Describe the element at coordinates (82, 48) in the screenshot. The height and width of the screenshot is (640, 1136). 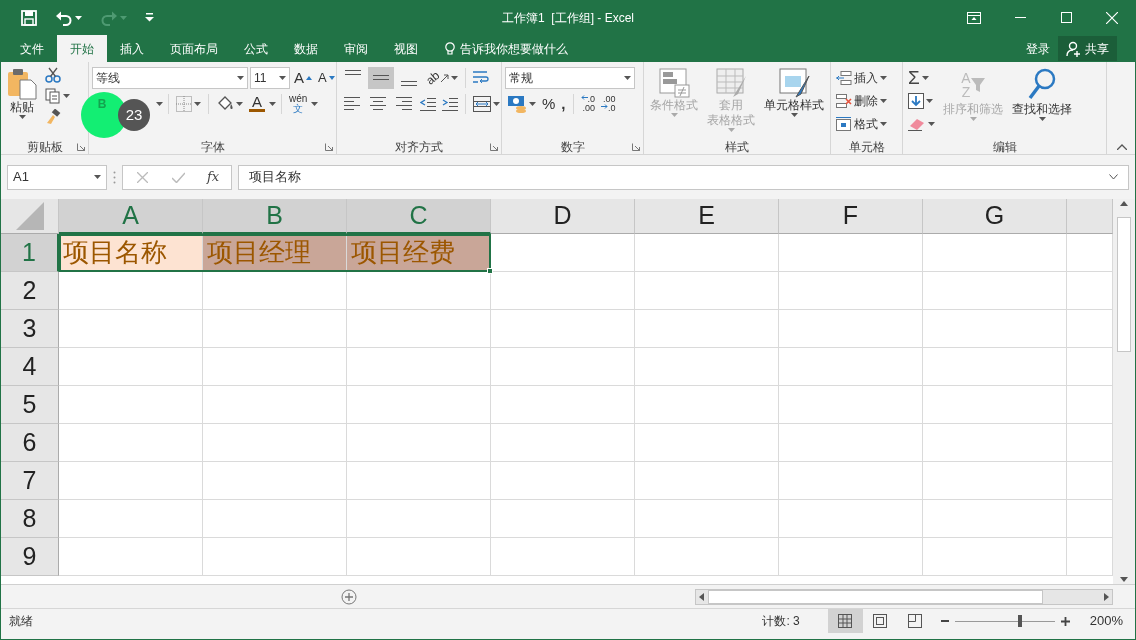
I see `ribbon-tab: 开始` at that location.